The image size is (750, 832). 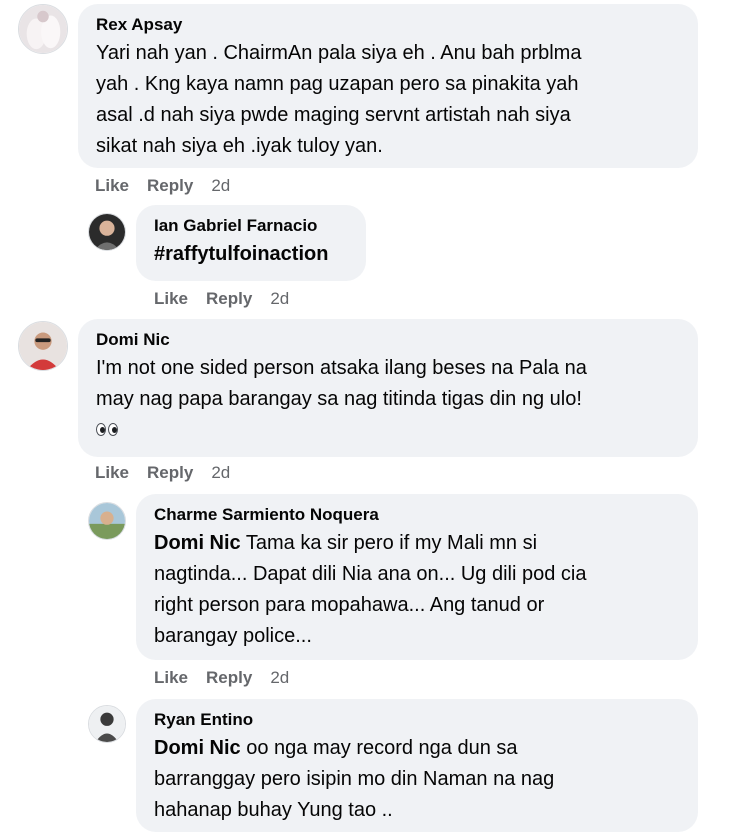 I want to click on avatar-ian-gabriel-farnacio, so click(x=107, y=232).